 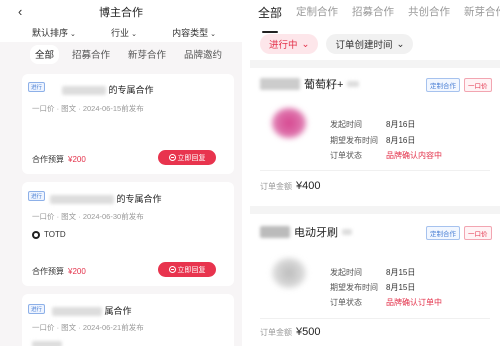 I want to click on order-row: 订单状态 品牌确认订单中, so click(x=386, y=302).